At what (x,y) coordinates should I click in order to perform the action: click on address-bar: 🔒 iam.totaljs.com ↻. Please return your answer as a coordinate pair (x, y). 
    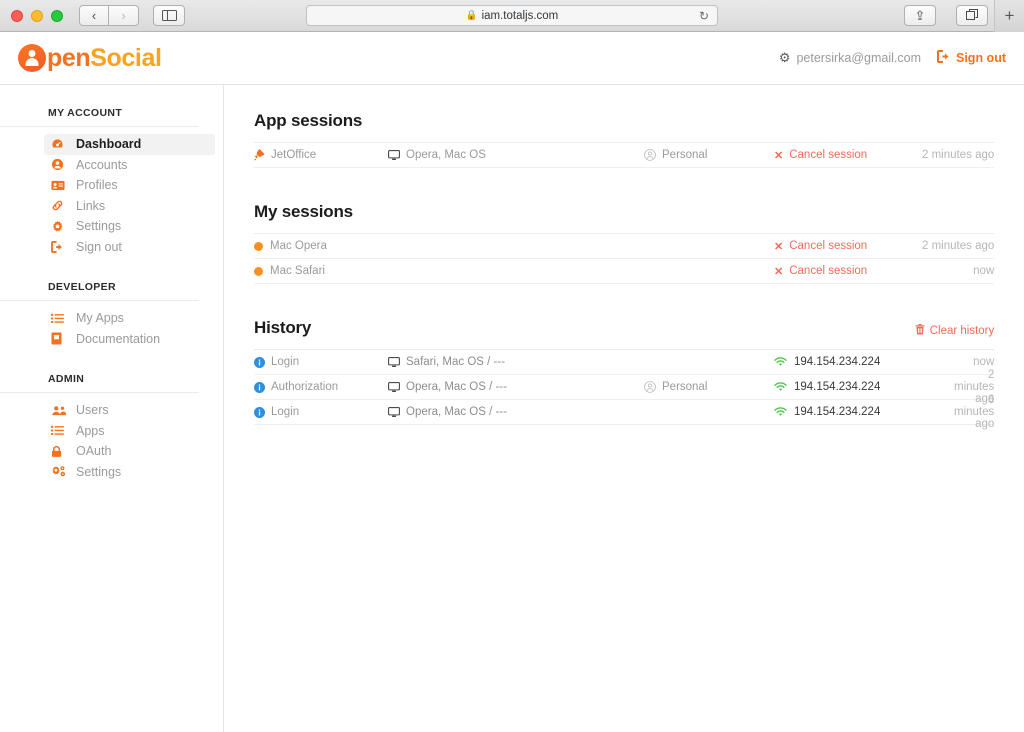
    Looking at the image, I should click on (512, 15).